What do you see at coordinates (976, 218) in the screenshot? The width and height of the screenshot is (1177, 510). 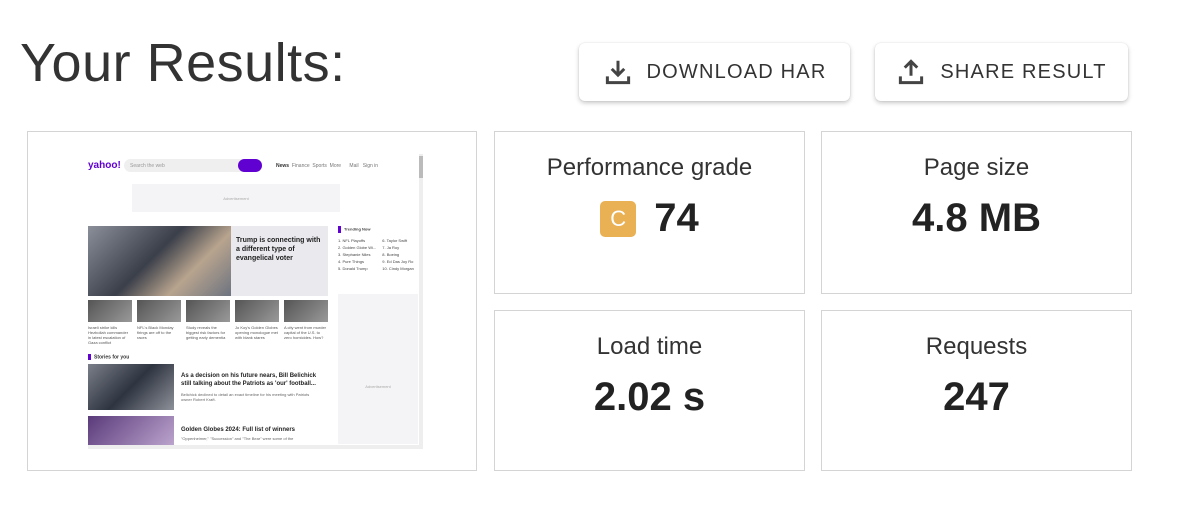 I see `page-size-value: 4.8 MB` at bounding box center [976, 218].